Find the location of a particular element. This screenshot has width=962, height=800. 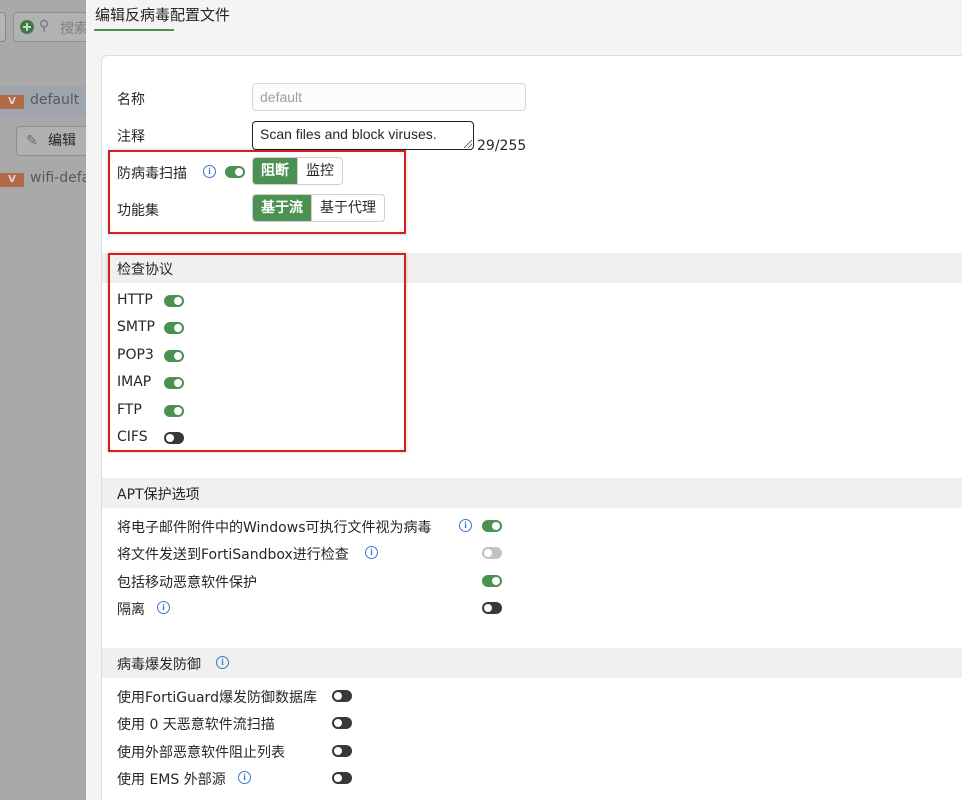

list-item: V wifi-default is located at coordinates (43, 179).